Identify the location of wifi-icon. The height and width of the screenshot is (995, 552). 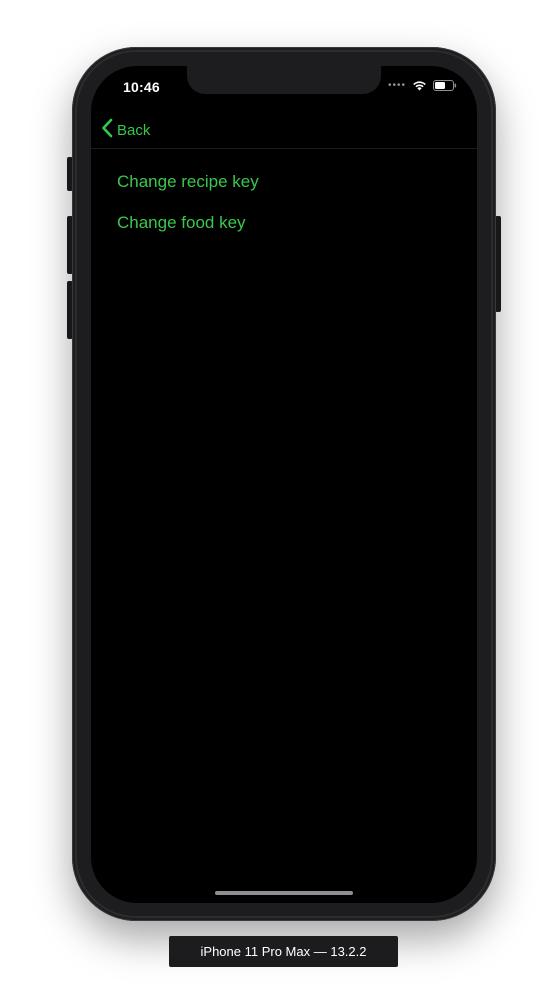
(419, 85).